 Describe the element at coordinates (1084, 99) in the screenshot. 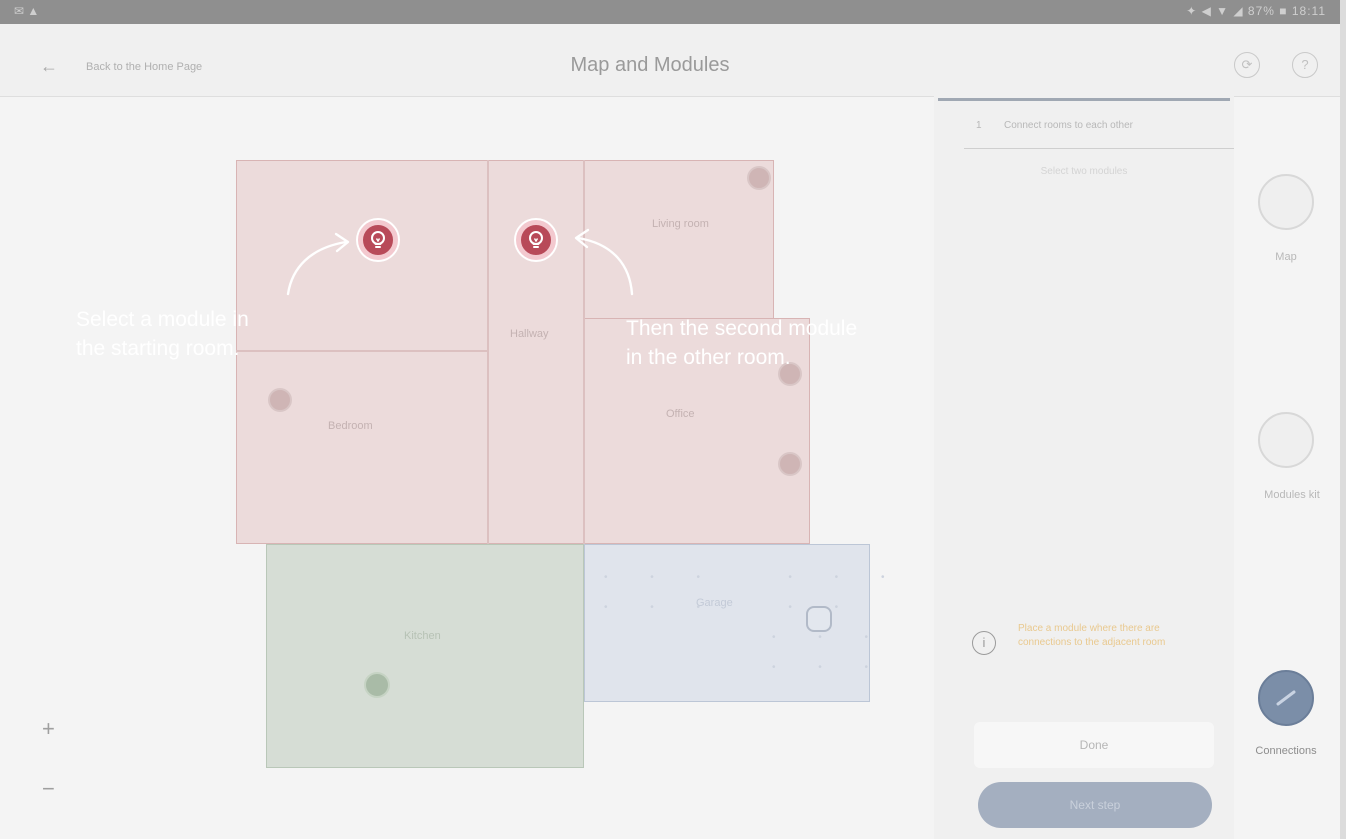

I see `progress-bar` at that location.